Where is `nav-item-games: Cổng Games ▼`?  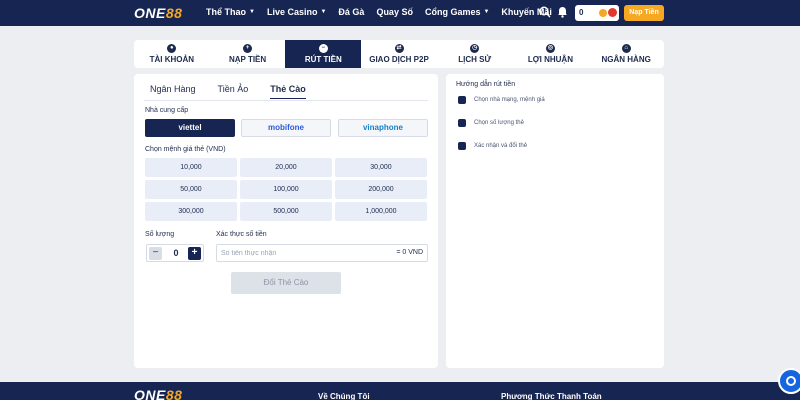 nav-item-games: Cổng Games ▼ is located at coordinates (457, 12).